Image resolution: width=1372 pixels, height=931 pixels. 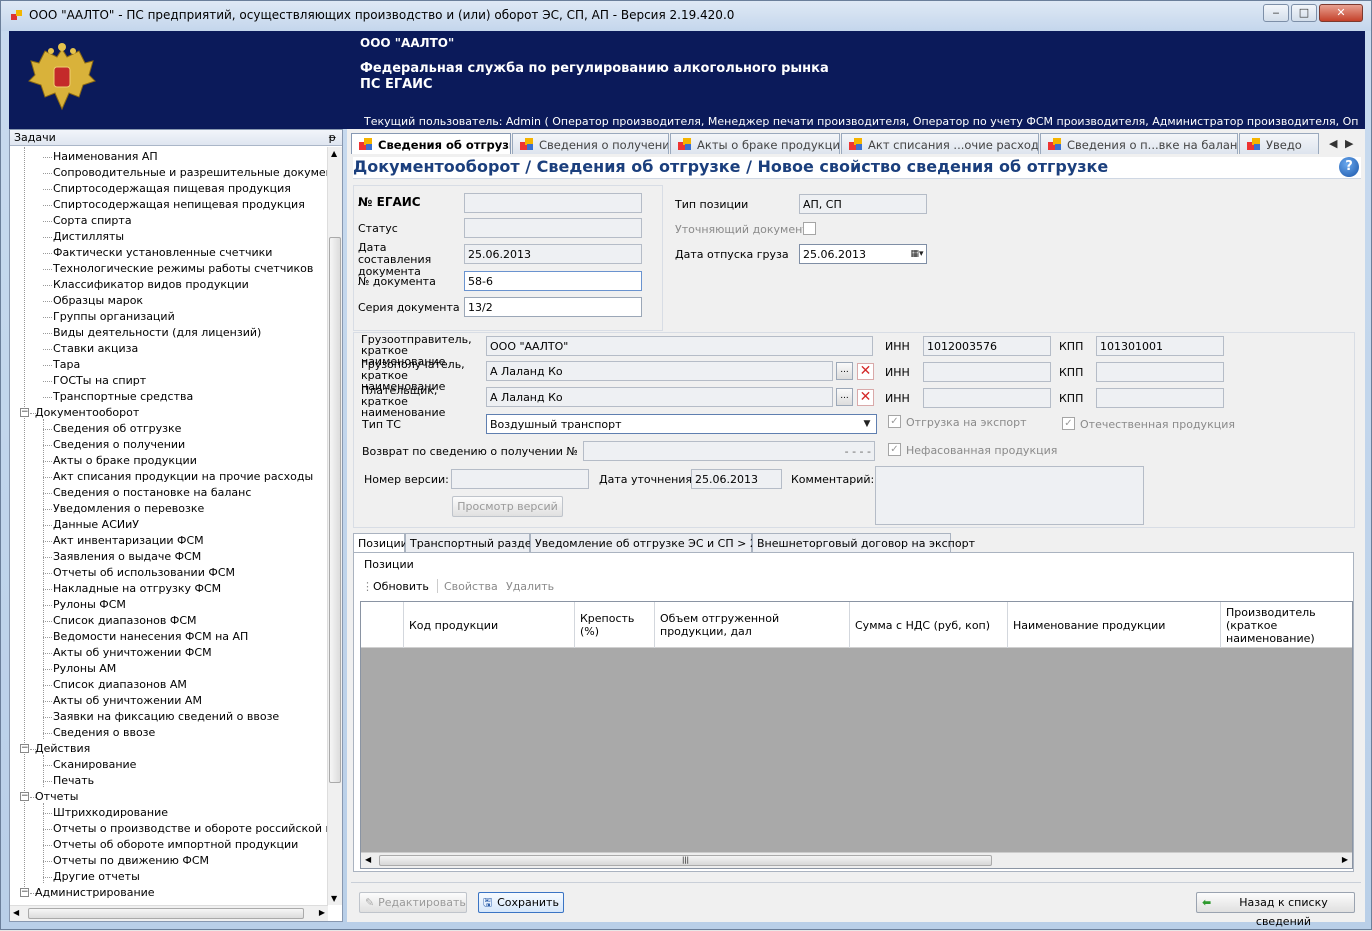 What do you see at coordinates (104, 733) in the screenshot?
I see `tree-item: Сведения о ввозе` at bounding box center [104, 733].